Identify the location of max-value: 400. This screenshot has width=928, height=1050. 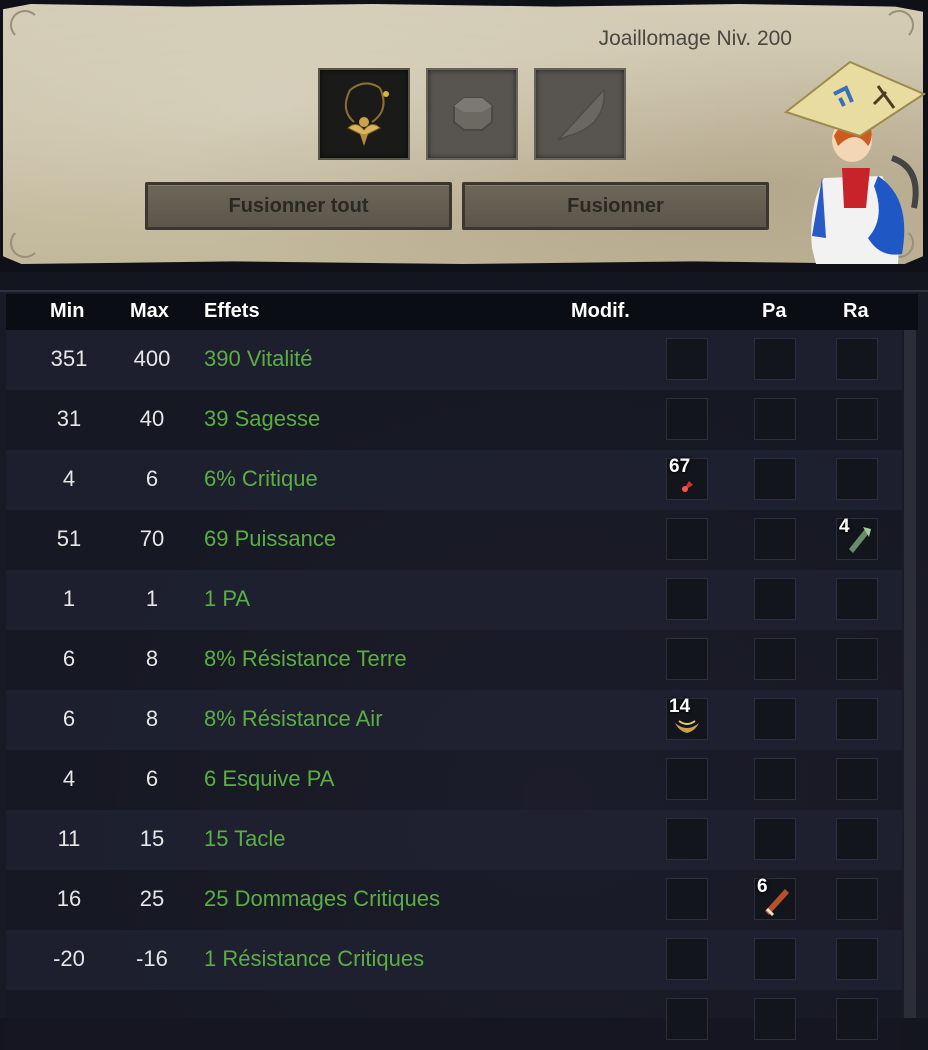
(152, 358).